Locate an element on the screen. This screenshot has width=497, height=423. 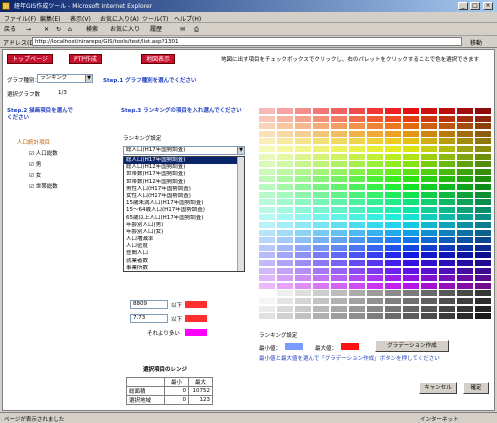
tree-item: ☑ 女 is located at coordinates (37, 175).